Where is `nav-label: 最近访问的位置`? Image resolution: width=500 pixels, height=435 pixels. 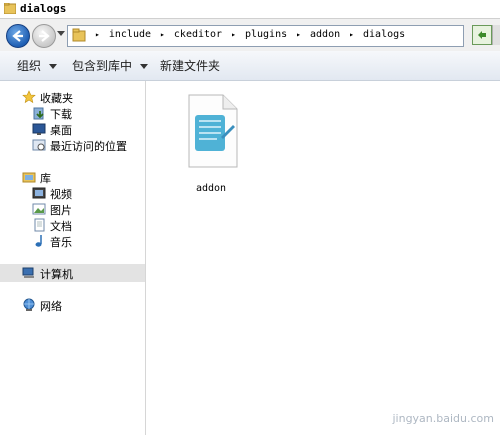 nav-label: 最近访问的位置 is located at coordinates (88, 146).